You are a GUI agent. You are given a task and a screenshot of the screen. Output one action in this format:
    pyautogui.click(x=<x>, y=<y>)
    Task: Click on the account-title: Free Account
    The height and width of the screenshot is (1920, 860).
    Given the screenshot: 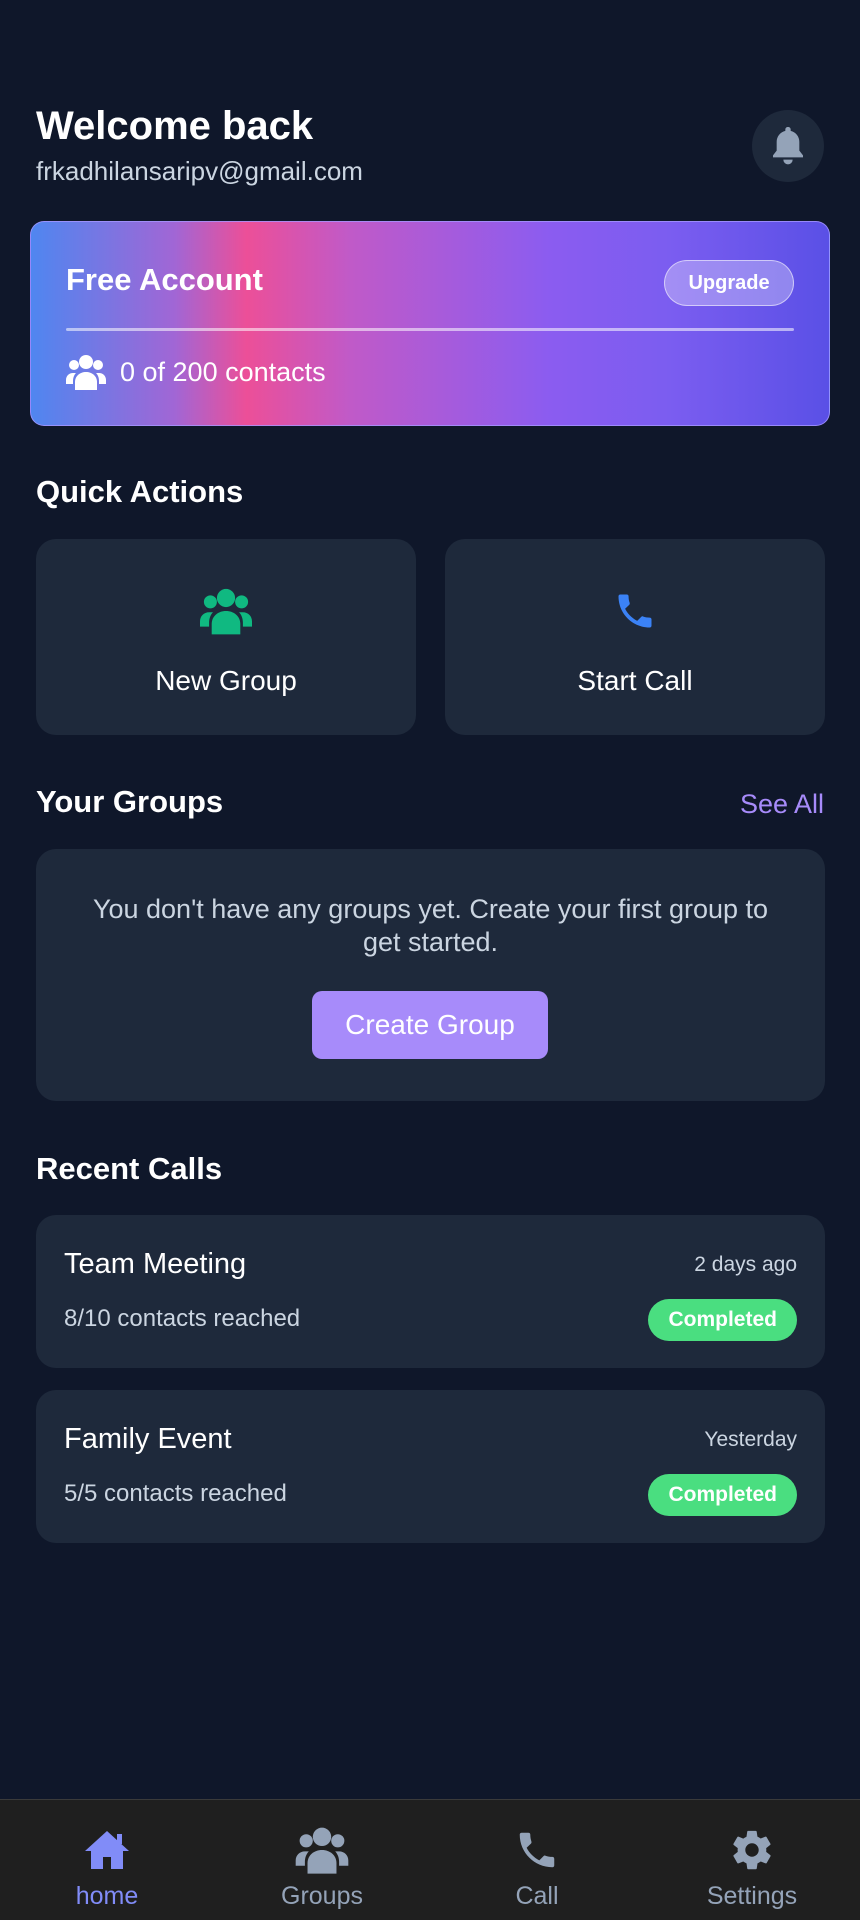 What is the action you would take?
    pyautogui.click(x=164, y=279)
    